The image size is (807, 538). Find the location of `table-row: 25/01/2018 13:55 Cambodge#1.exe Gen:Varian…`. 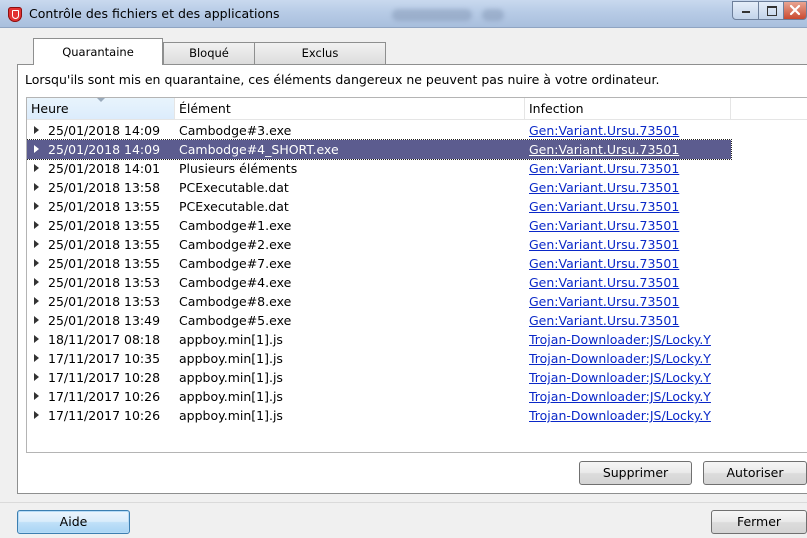

table-row: 25/01/2018 13:55 Cambodge#1.exe Gen:Varian… is located at coordinates (379, 225).